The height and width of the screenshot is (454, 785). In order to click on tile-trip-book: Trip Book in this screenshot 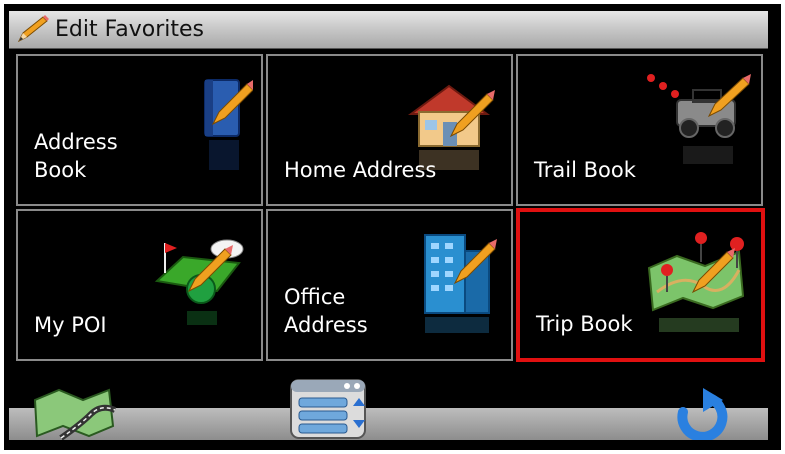, I will do `click(640, 285)`.